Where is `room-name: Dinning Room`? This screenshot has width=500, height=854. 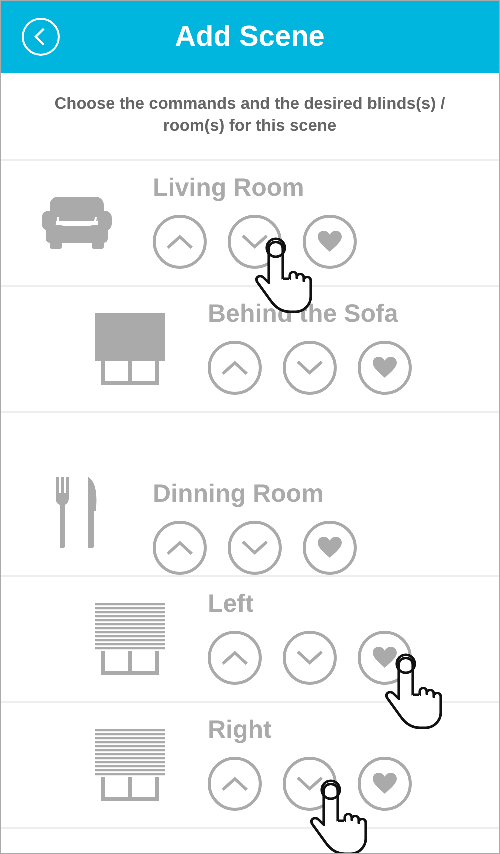 room-name: Dinning Room is located at coordinates (239, 494).